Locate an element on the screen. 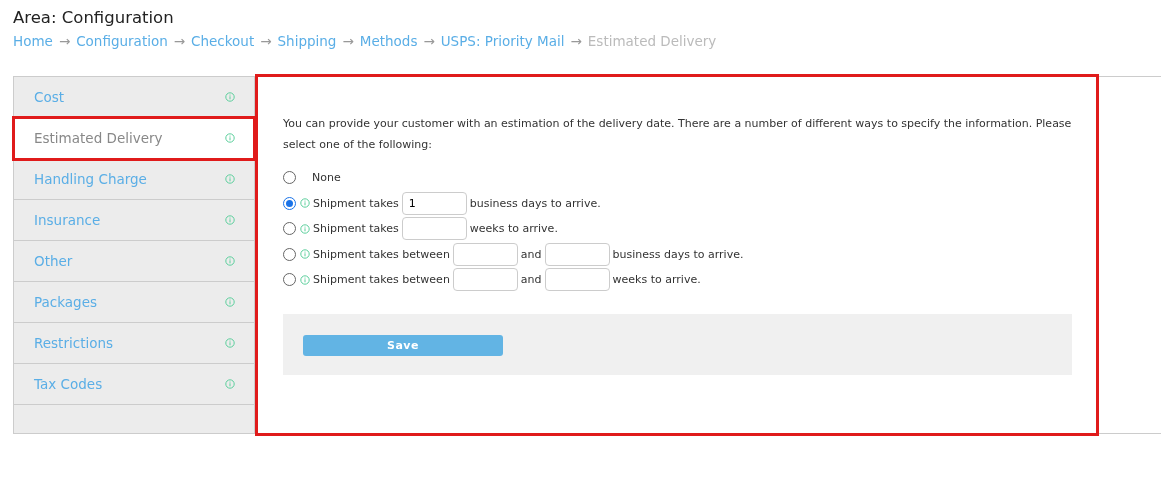 Image resolution: width=1161 pixels, height=489 pixels. breadcrumb-link: USPS: Priority Mail is located at coordinates (502, 41).